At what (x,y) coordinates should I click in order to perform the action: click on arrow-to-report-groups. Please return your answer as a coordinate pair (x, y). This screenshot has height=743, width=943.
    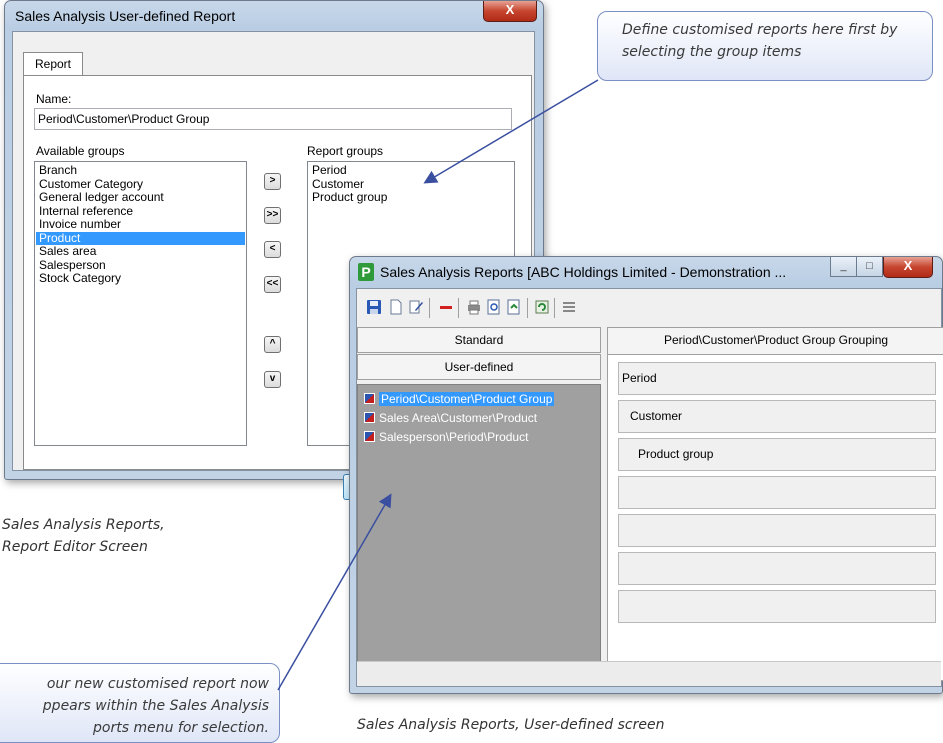
    Looking at the image, I should click on (511, 131).